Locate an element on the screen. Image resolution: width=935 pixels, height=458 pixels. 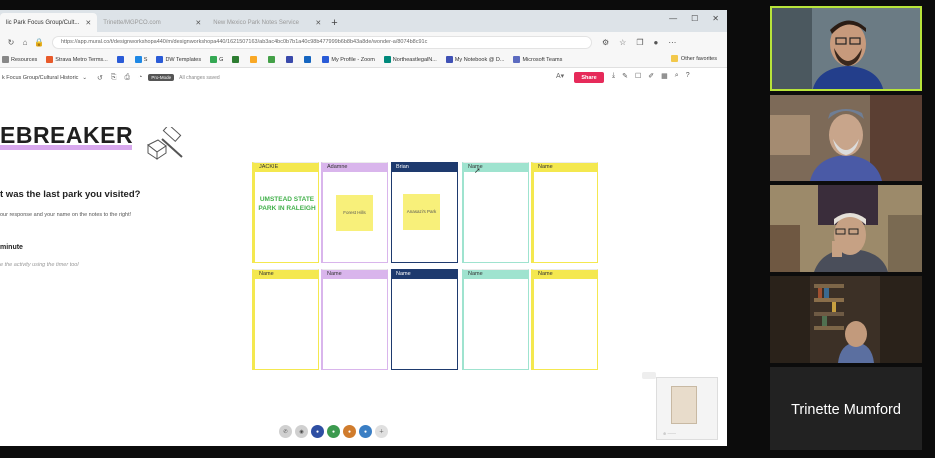
bookmark-item: My Profile - Zoom is located at coordinates (348, 59).